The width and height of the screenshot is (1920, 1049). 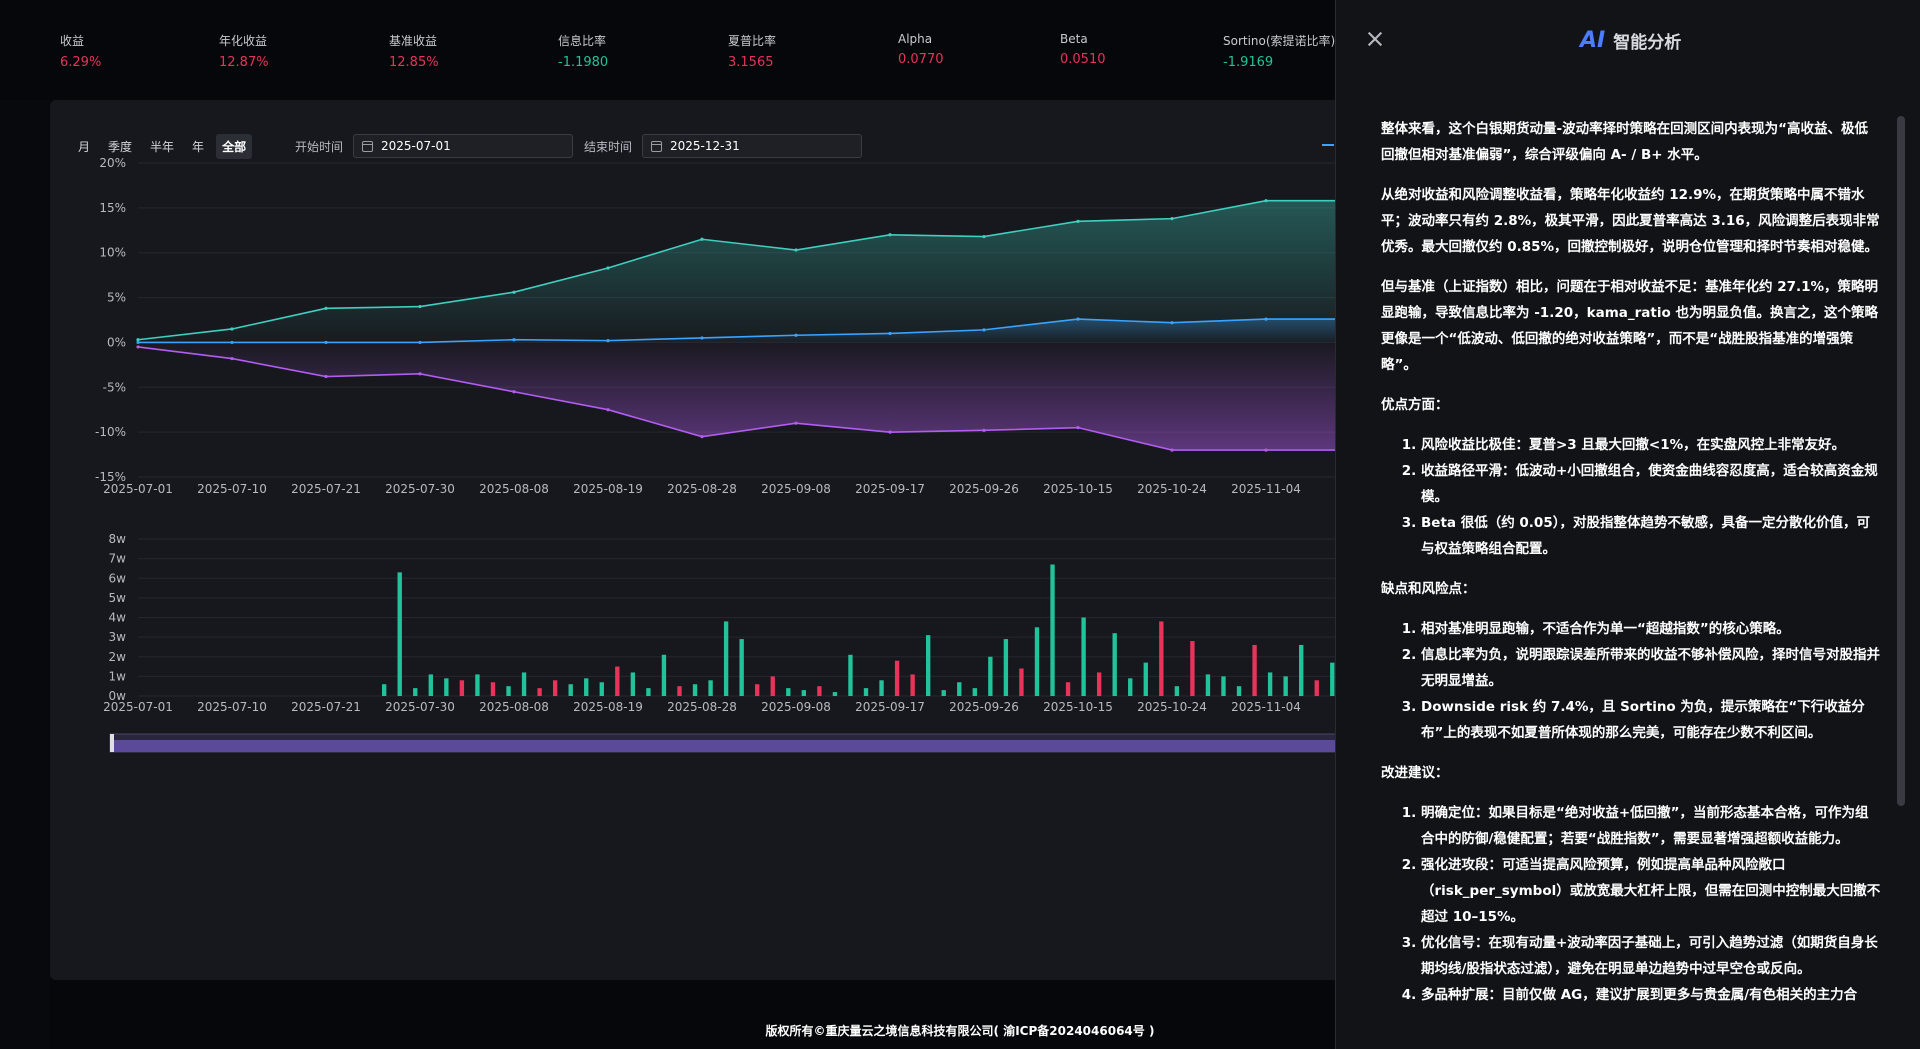 What do you see at coordinates (583, 62) in the screenshot?
I see `metric-value: -1.1980` at bounding box center [583, 62].